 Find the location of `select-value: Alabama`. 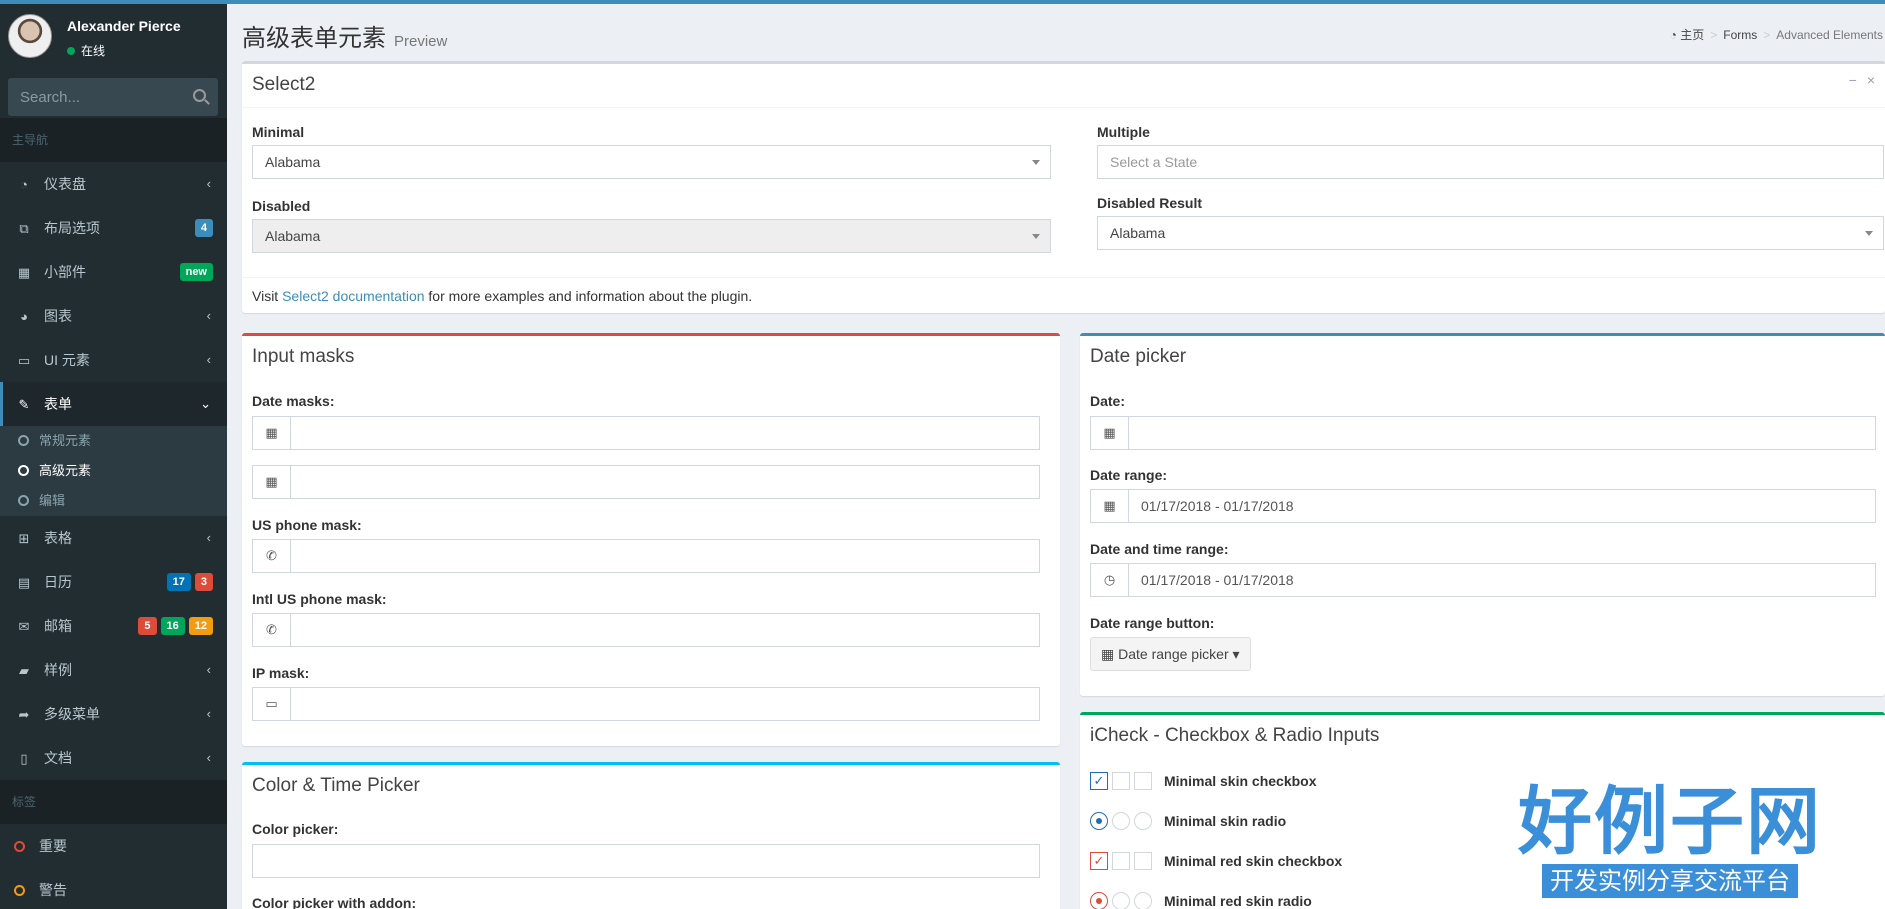

select-value: Alabama is located at coordinates (293, 162).